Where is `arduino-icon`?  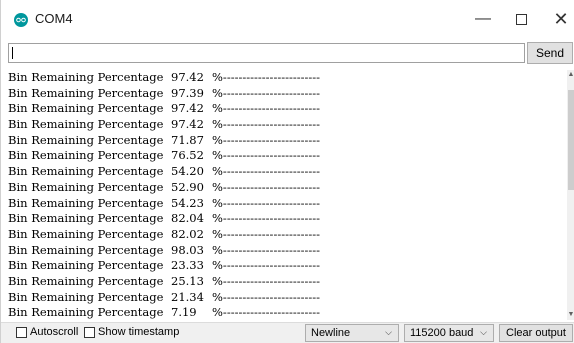
arduino-icon is located at coordinates (21, 20).